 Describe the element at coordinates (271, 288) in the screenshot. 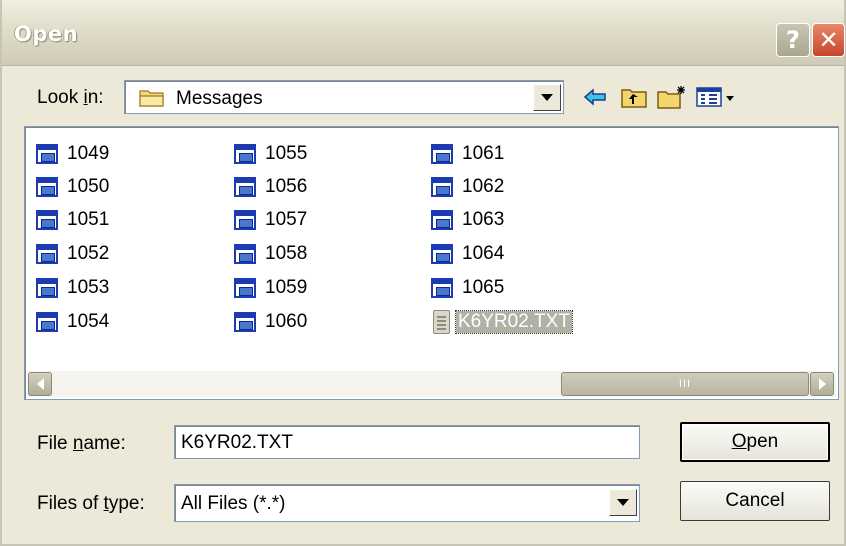

I see `list-item: 1059` at that location.